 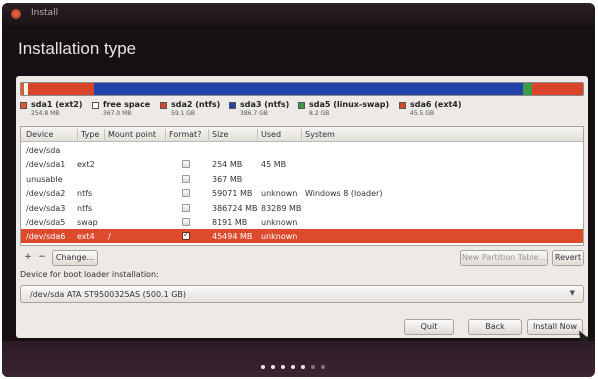 What do you see at coordinates (235, 208) in the screenshot?
I see `cell-size: 386724 MB` at bounding box center [235, 208].